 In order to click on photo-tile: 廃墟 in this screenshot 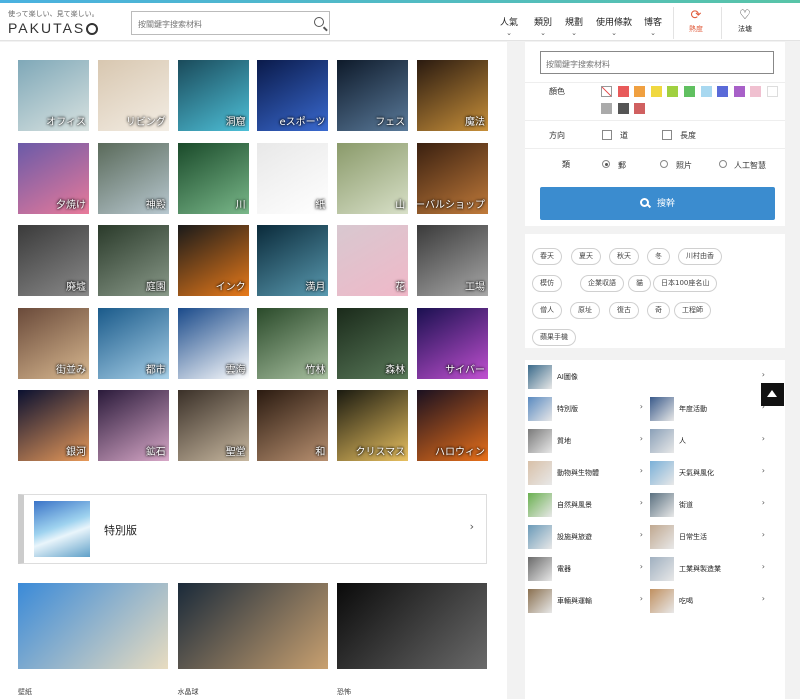, I will do `click(53, 260)`.